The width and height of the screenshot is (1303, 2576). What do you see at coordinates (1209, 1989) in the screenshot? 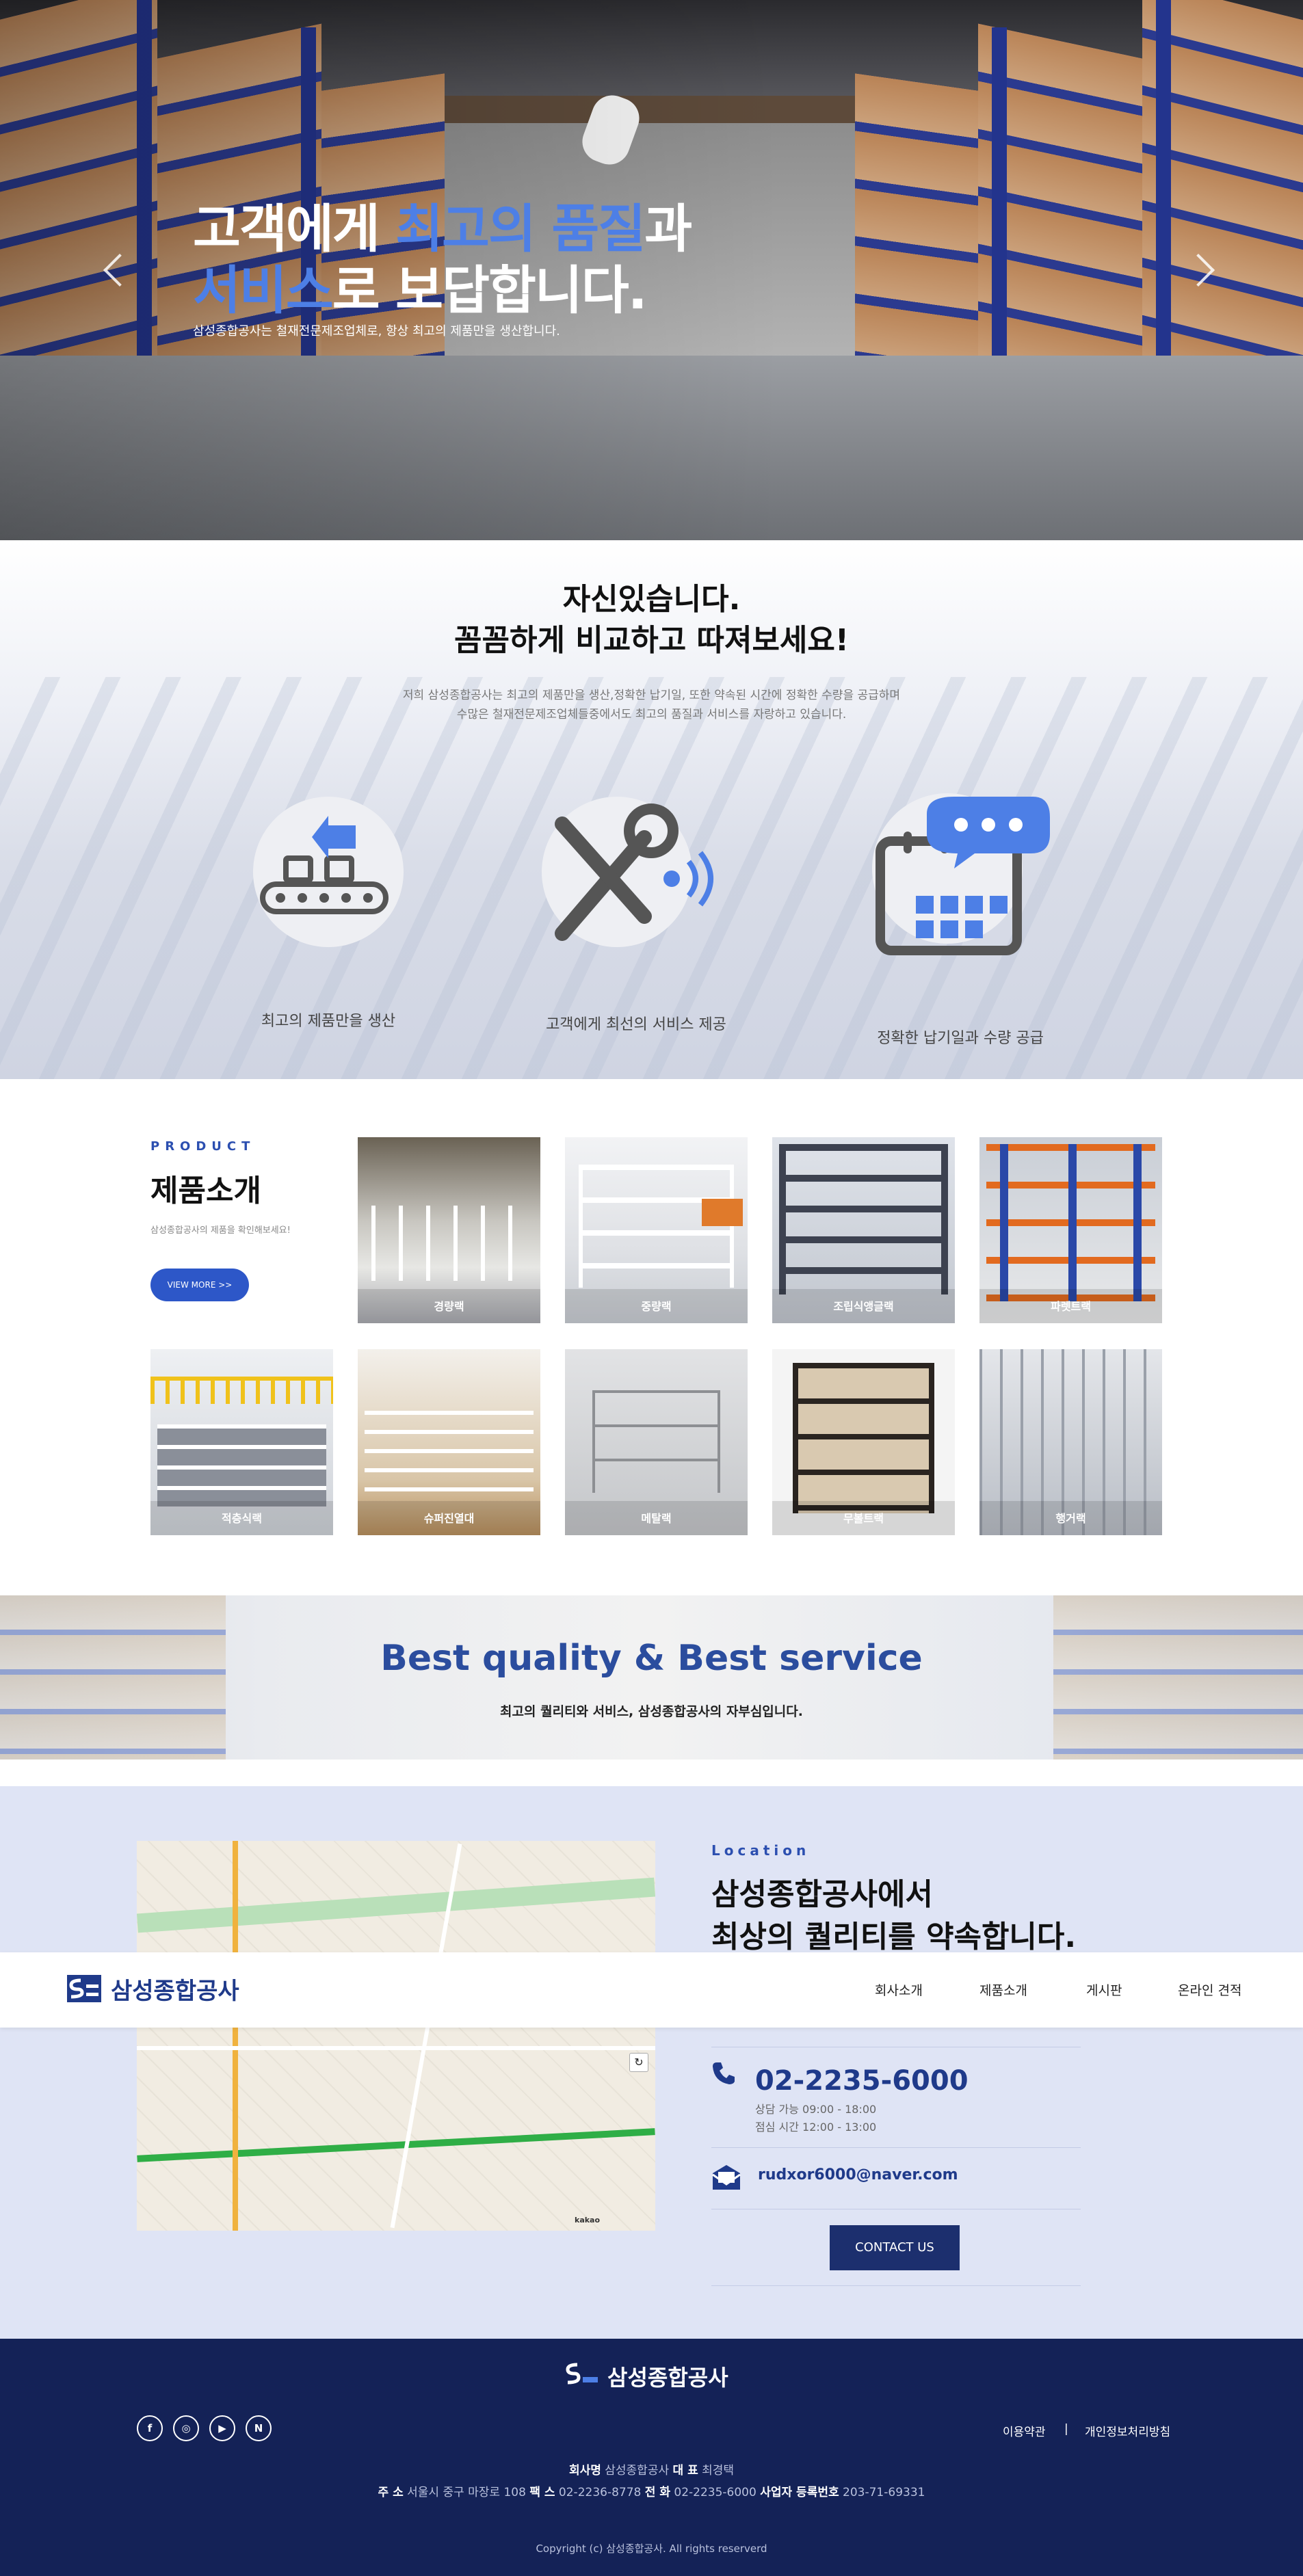
I see `nav-item-estimate: 온라인 견적` at bounding box center [1209, 1989].